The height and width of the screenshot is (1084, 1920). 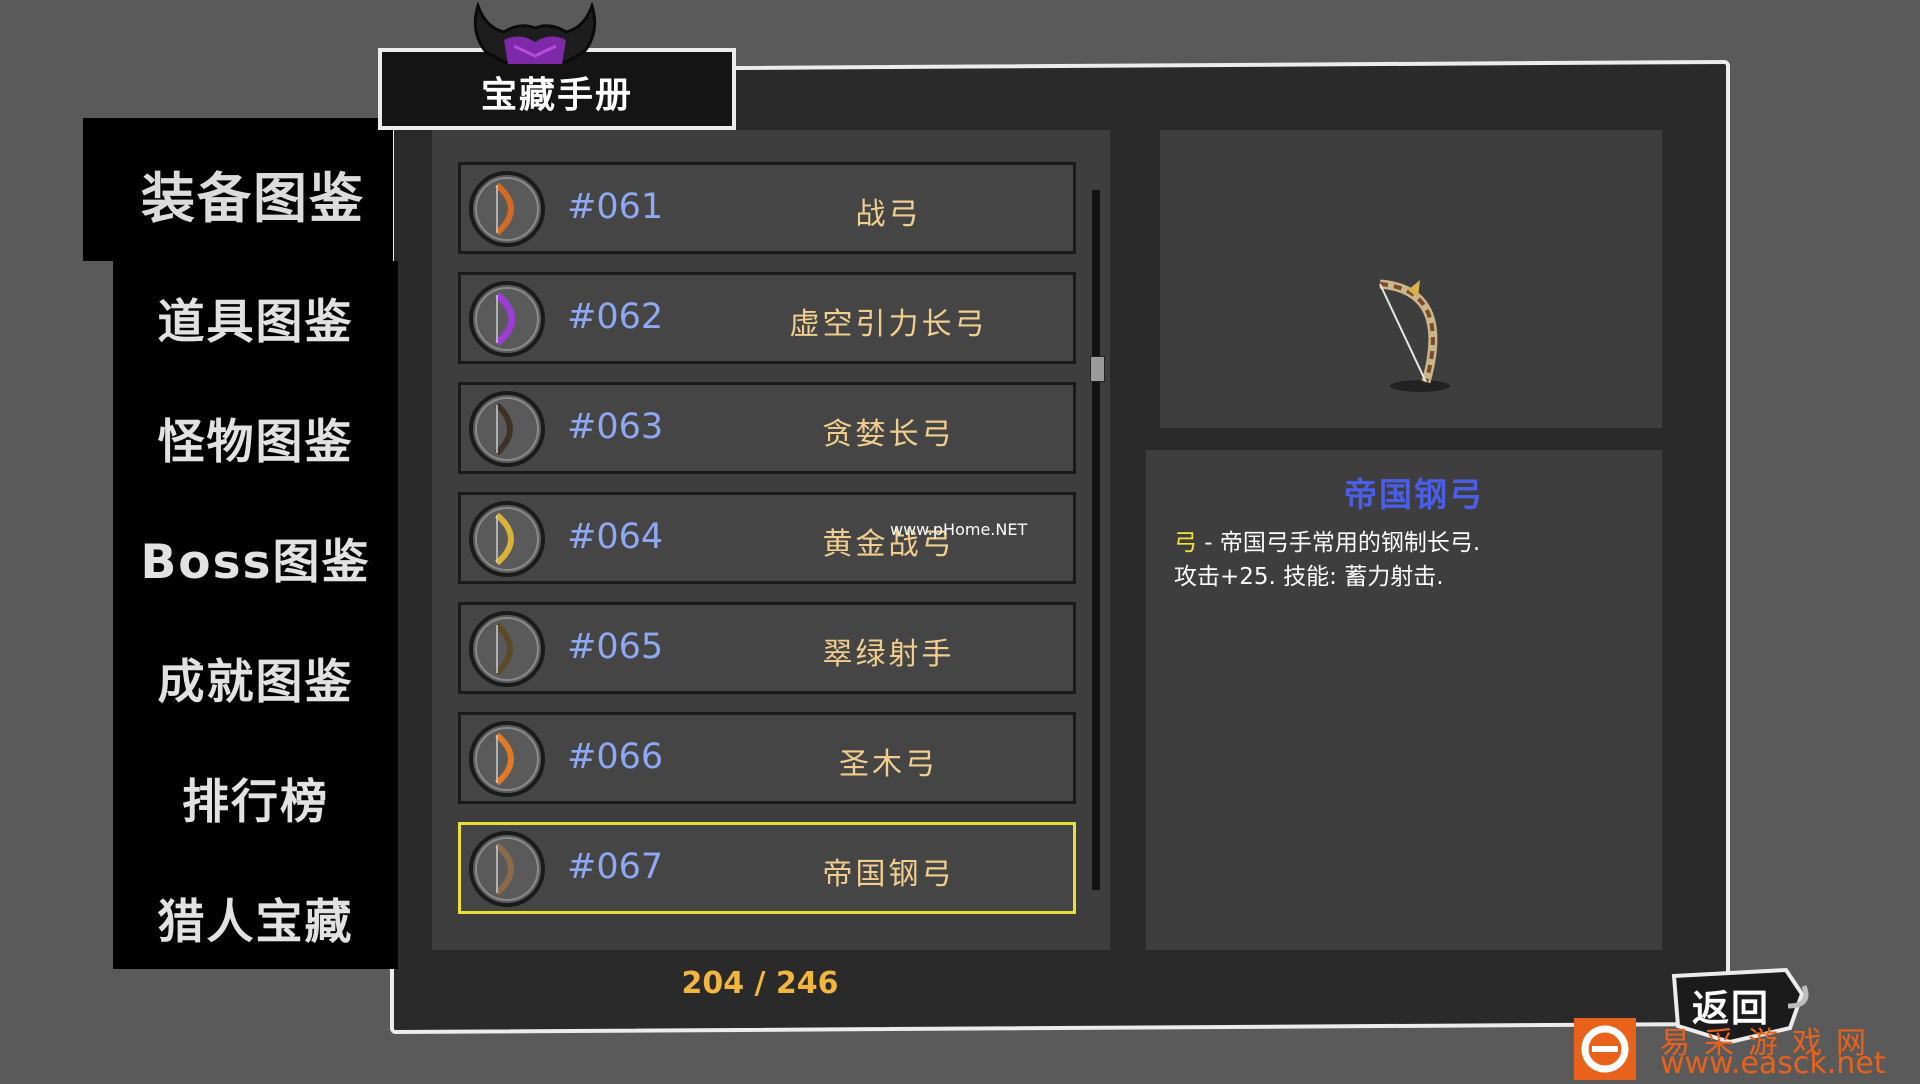 What do you see at coordinates (255, 677) in the screenshot?
I see `sidebar-item-achievements: 成就图鉴` at bounding box center [255, 677].